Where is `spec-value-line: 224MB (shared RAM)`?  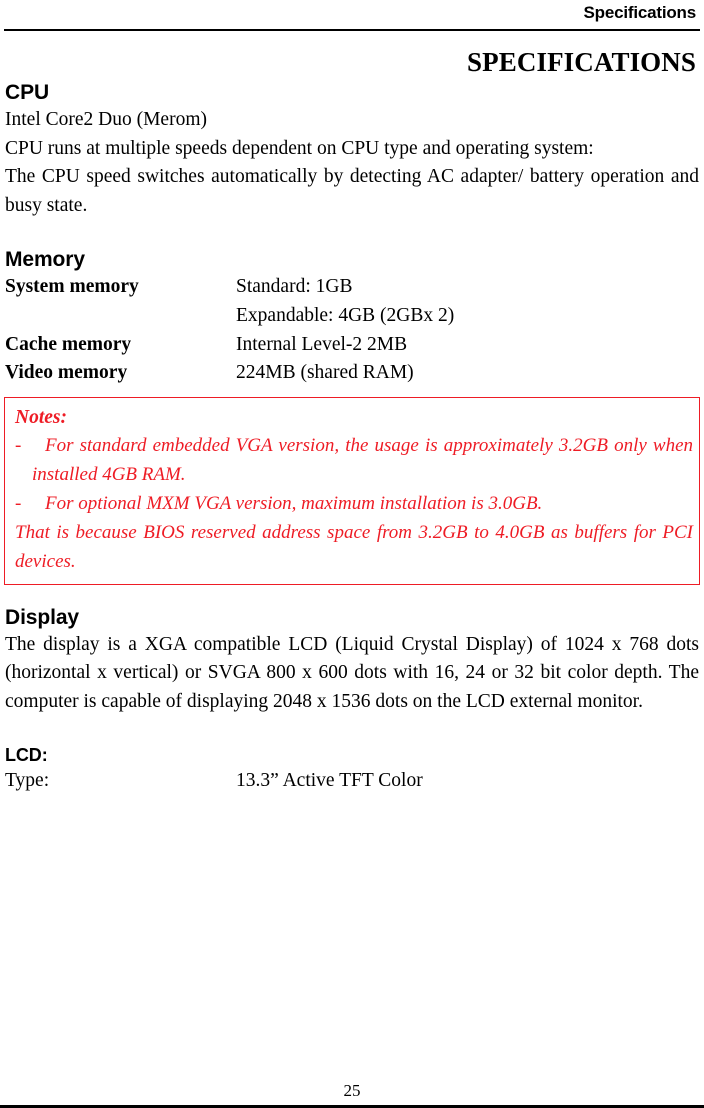
spec-value-line: 224MB (shared RAM) is located at coordinates (325, 373).